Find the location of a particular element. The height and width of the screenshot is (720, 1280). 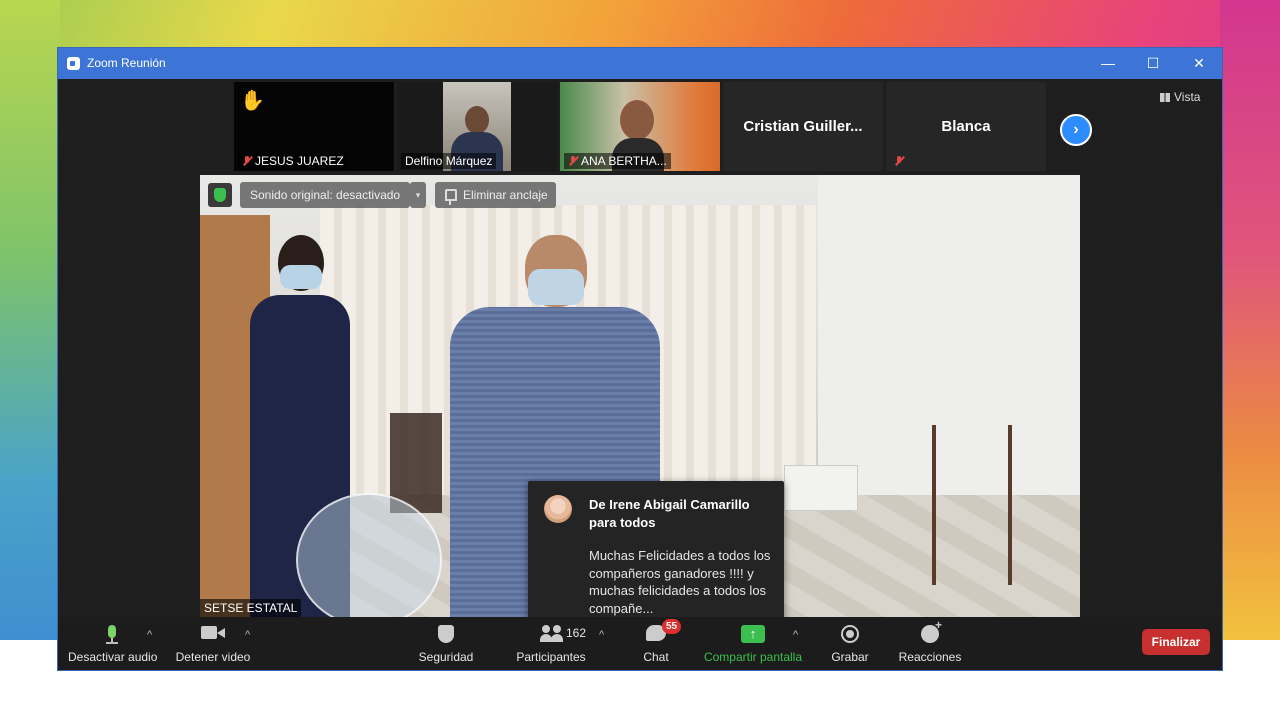

reactions-button: Reacciones is located at coordinates (930, 643).